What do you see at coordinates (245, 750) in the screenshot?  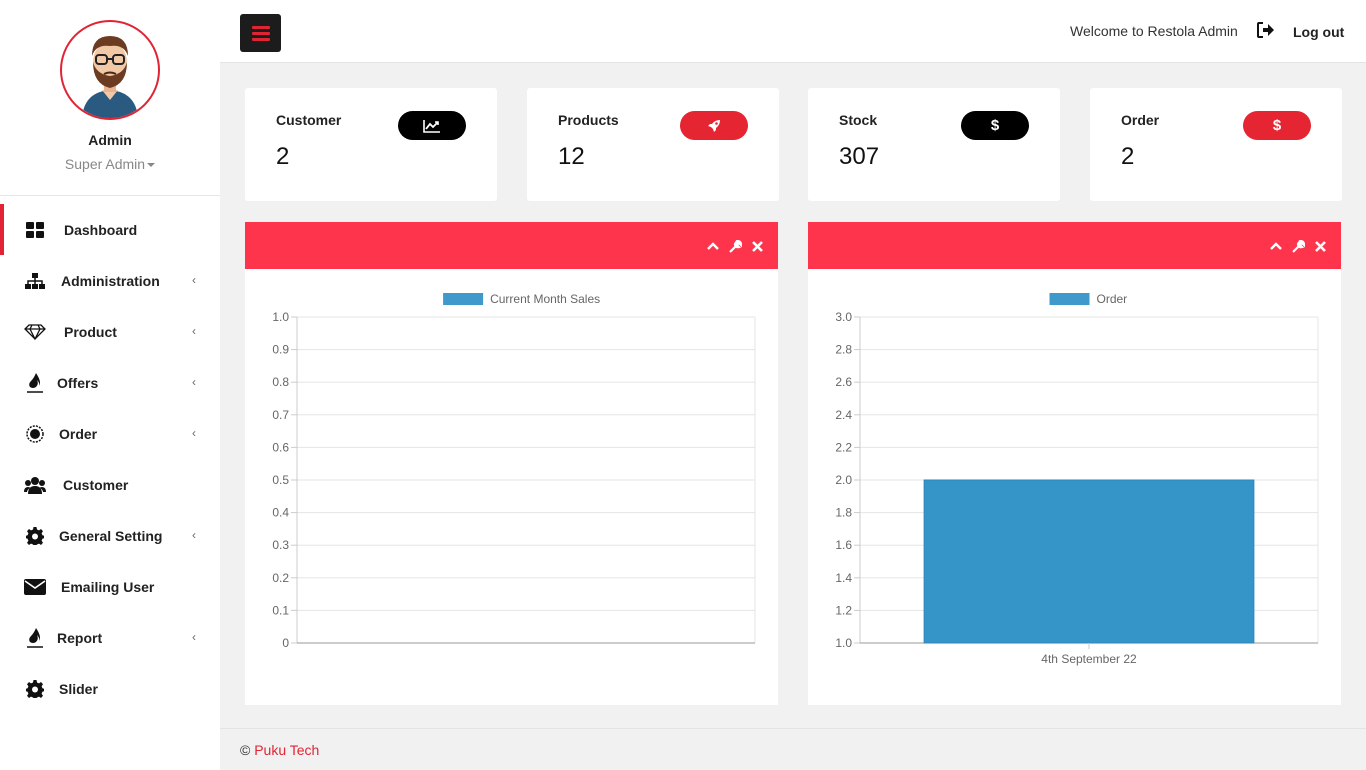 I see `copyright-symbol: ©` at bounding box center [245, 750].